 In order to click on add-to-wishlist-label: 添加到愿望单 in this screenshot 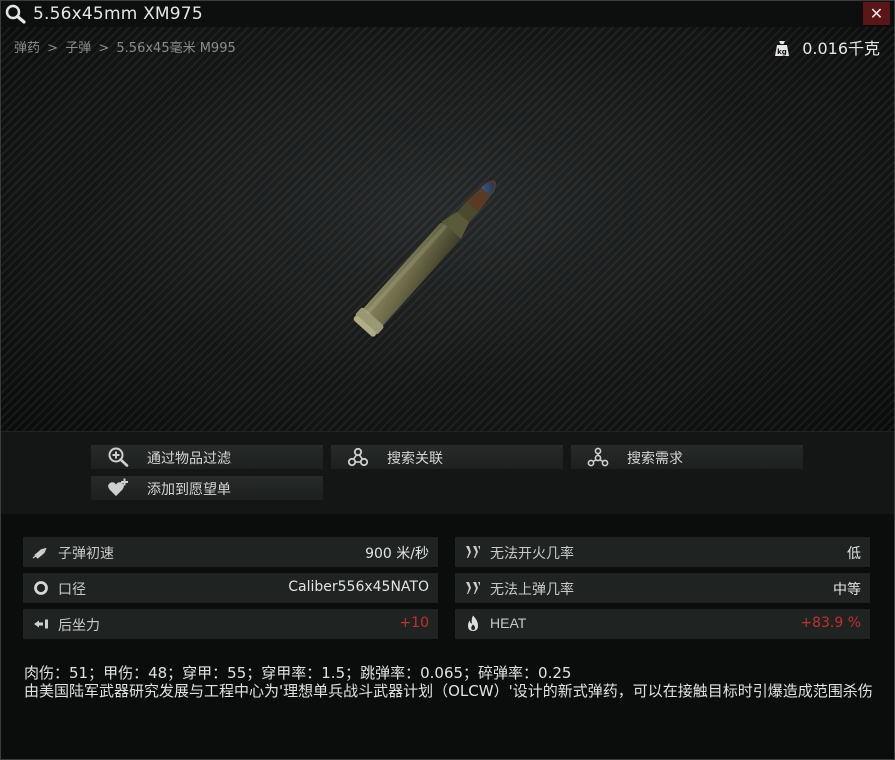, I will do `click(189, 490)`.